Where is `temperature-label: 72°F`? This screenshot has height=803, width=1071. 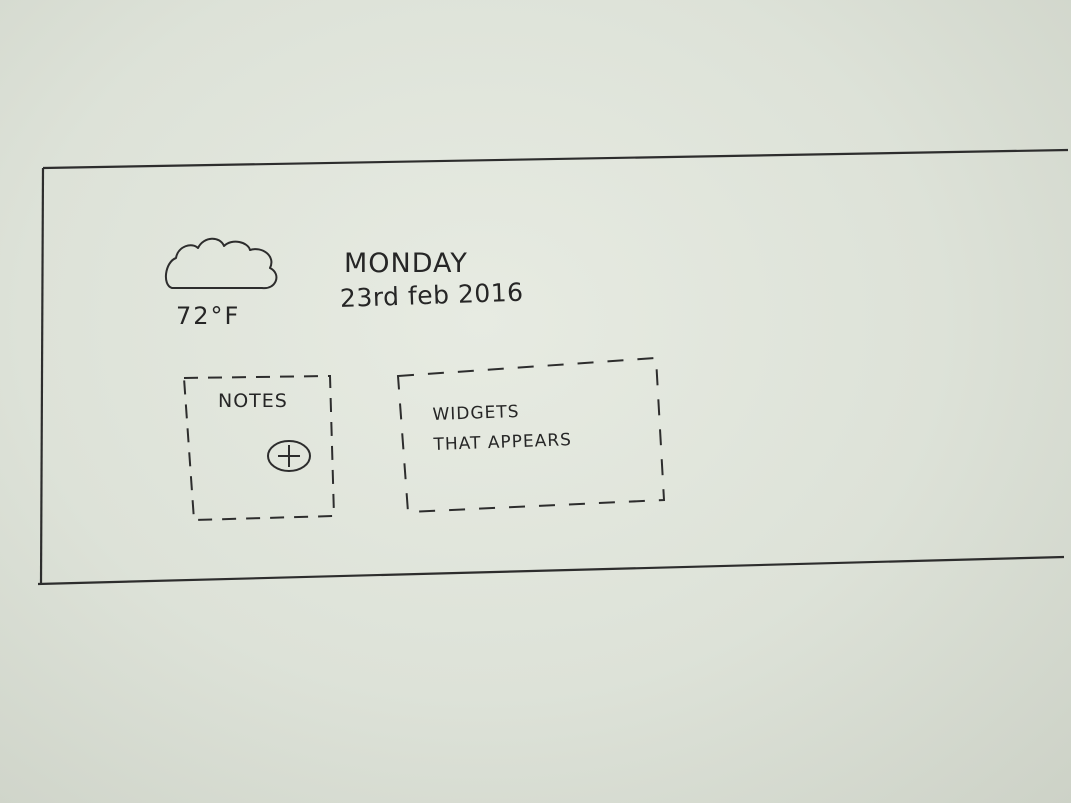 temperature-label: 72°F is located at coordinates (208, 316).